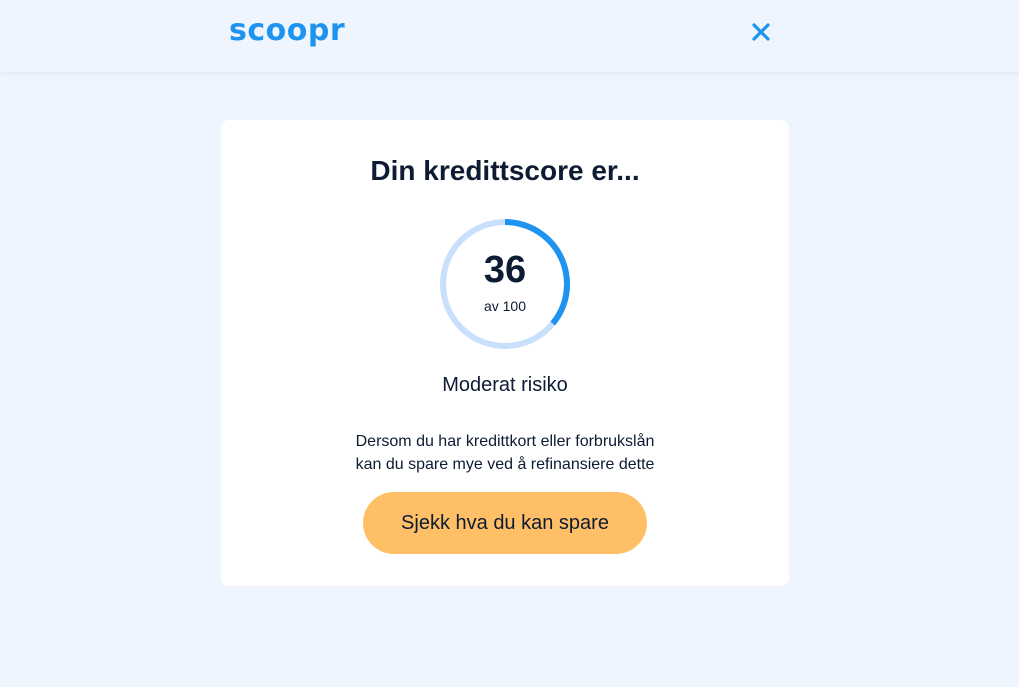 This screenshot has height=687, width=1019. I want to click on close-icon, so click(761, 32).